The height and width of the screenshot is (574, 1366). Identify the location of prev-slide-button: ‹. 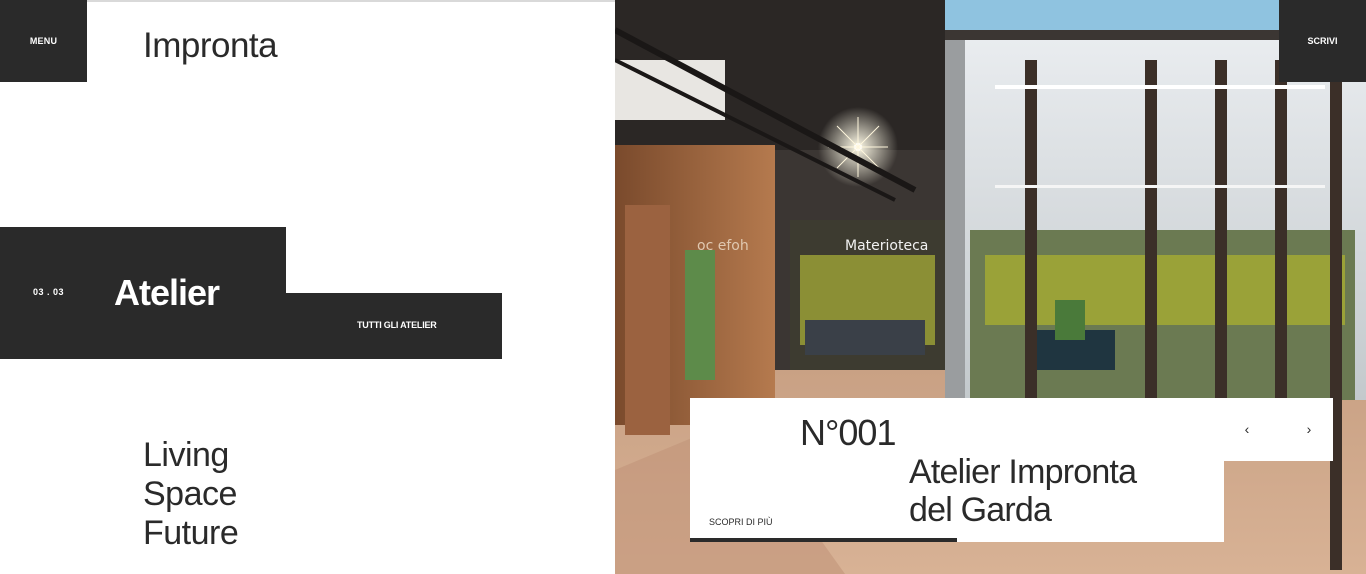
(1247, 429).